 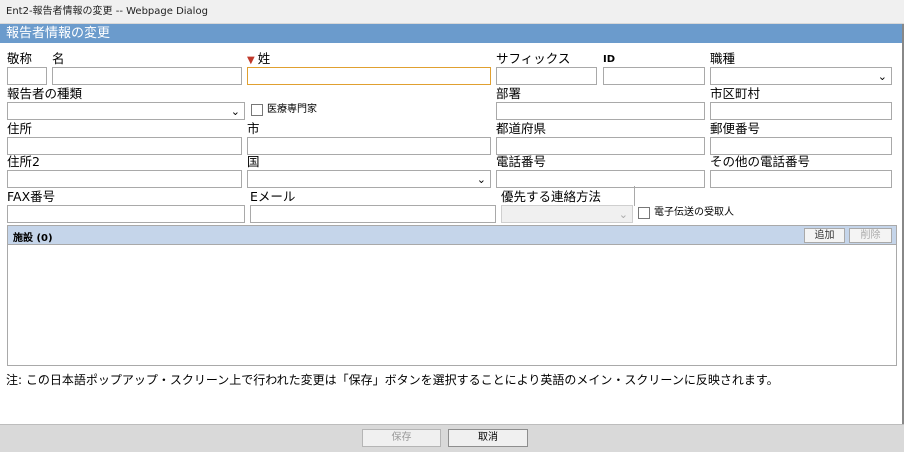 I want to click on footer-bar: 保存 取消, so click(x=452, y=438).